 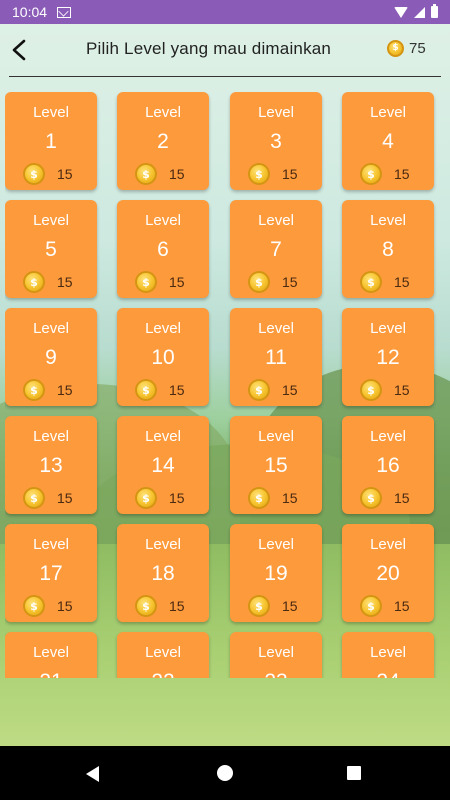 What do you see at coordinates (406, 48) in the screenshot?
I see `coin-balance: $ 75` at bounding box center [406, 48].